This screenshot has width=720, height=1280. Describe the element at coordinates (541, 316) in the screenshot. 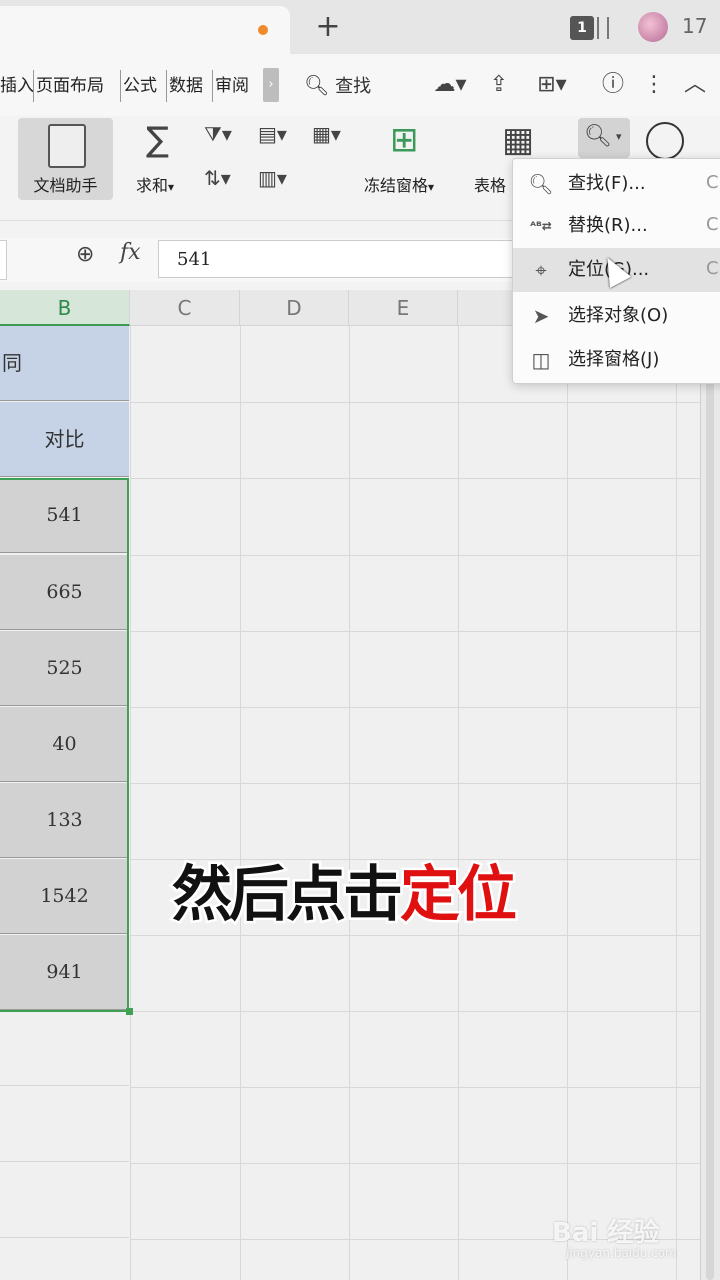

I see `select-object-icon: ➤` at that location.